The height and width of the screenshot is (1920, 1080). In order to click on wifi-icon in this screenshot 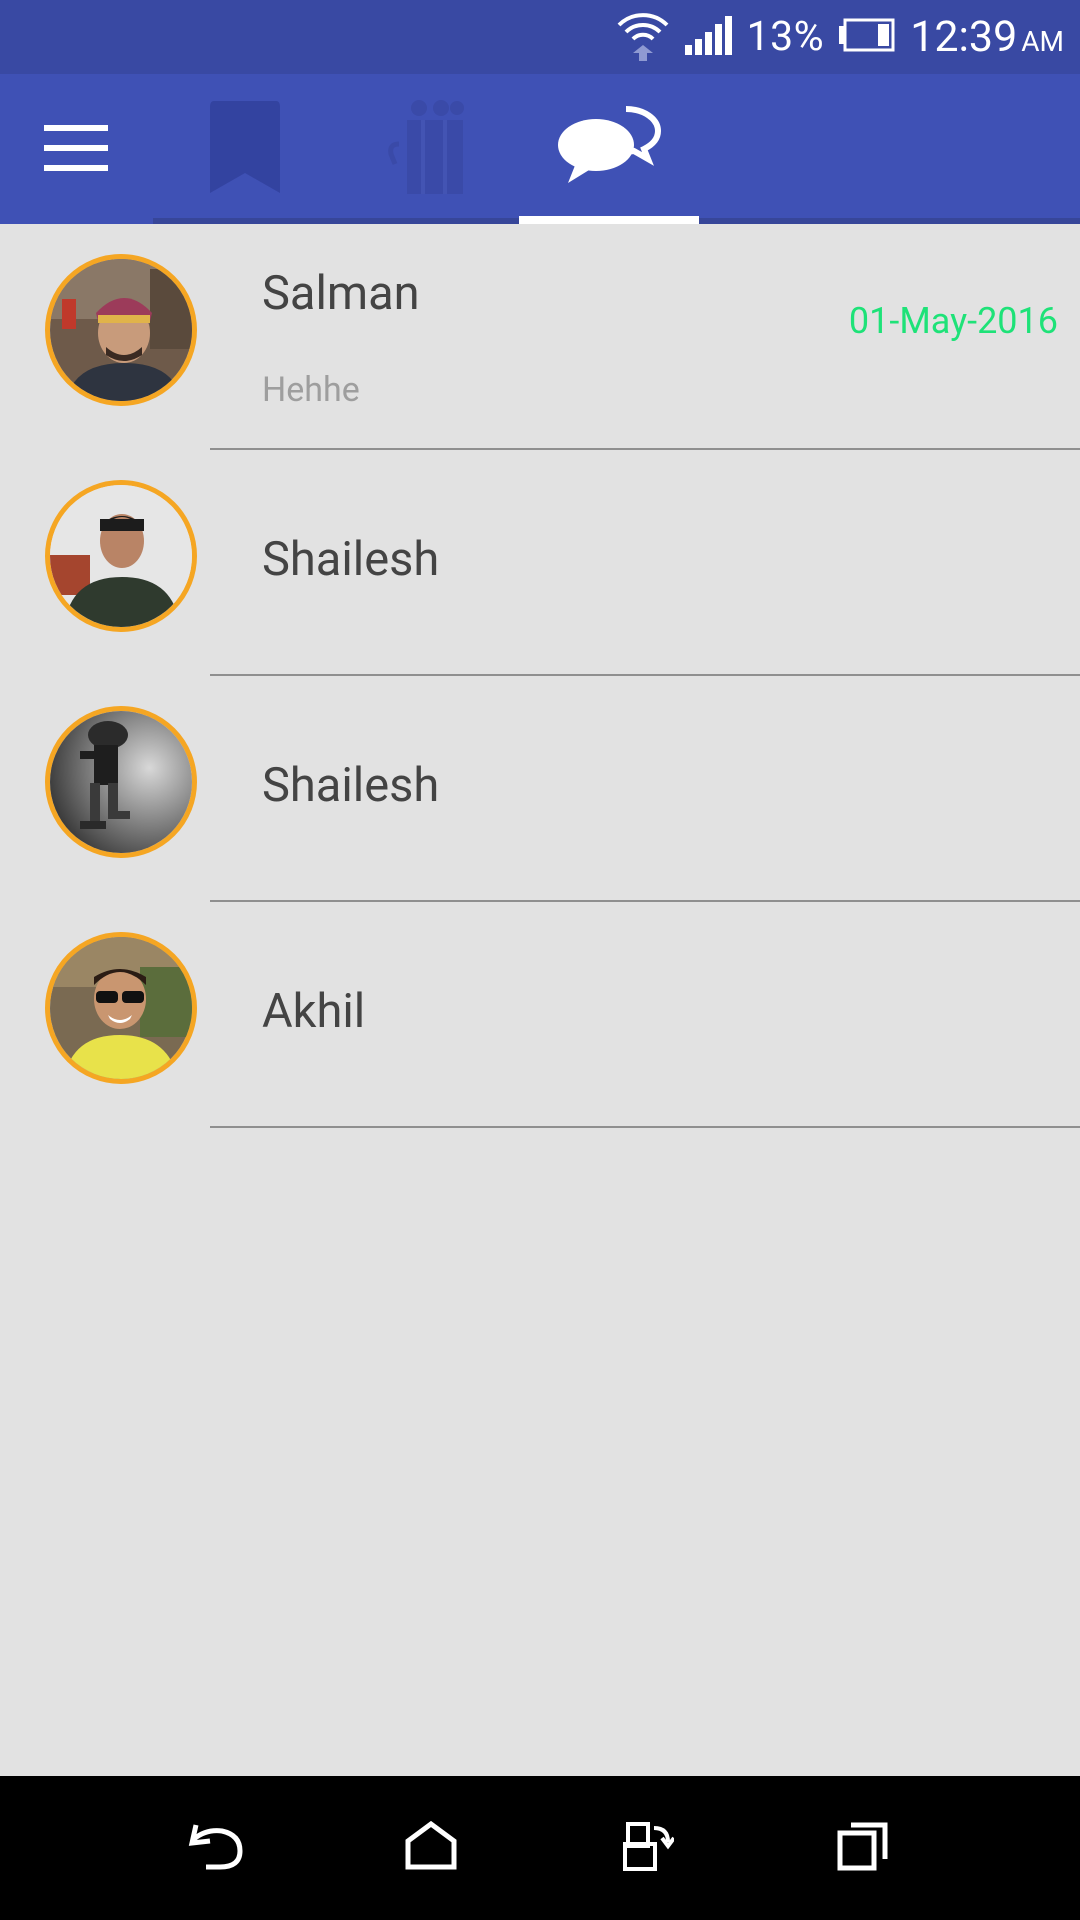, I will do `click(643, 37)`.